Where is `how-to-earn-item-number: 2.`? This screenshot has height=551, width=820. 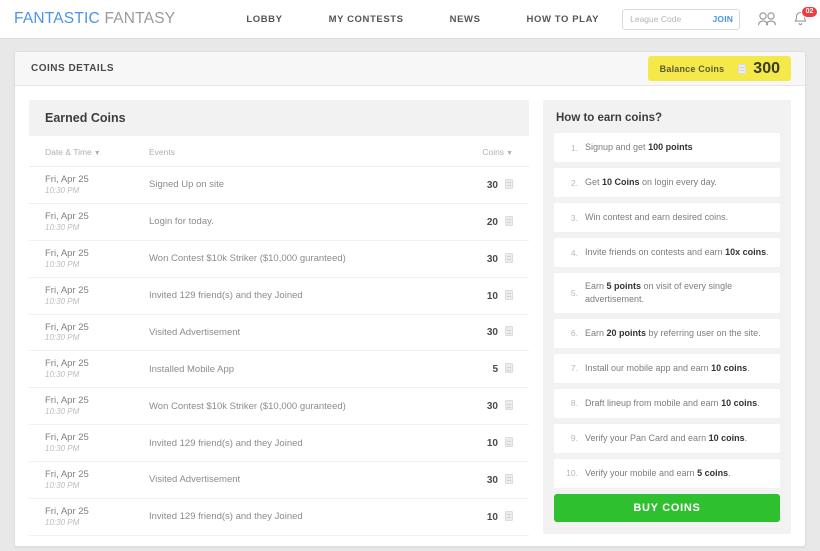
how-to-earn-item-number: 2. is located at coordinates (574, 182).